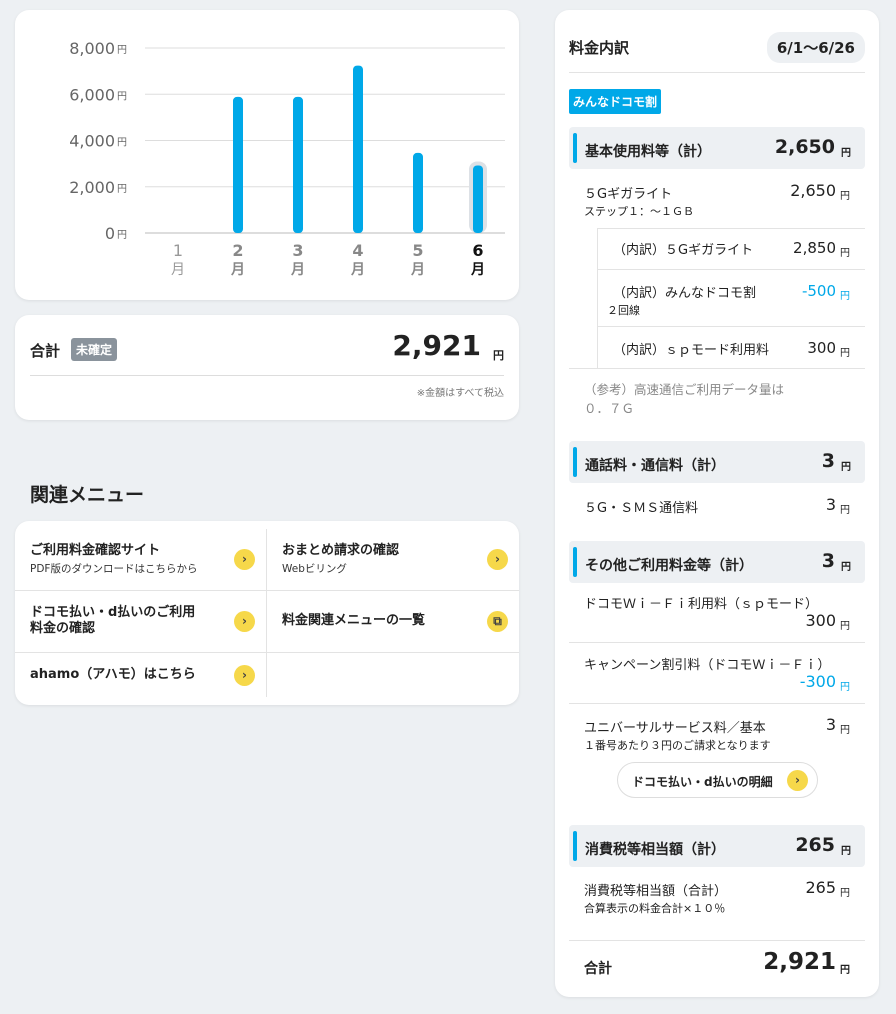 The image size is (896, 1014). I want to click on section-other-fee: その他ご利用料金等（計） 3 円, so click(717, 562).